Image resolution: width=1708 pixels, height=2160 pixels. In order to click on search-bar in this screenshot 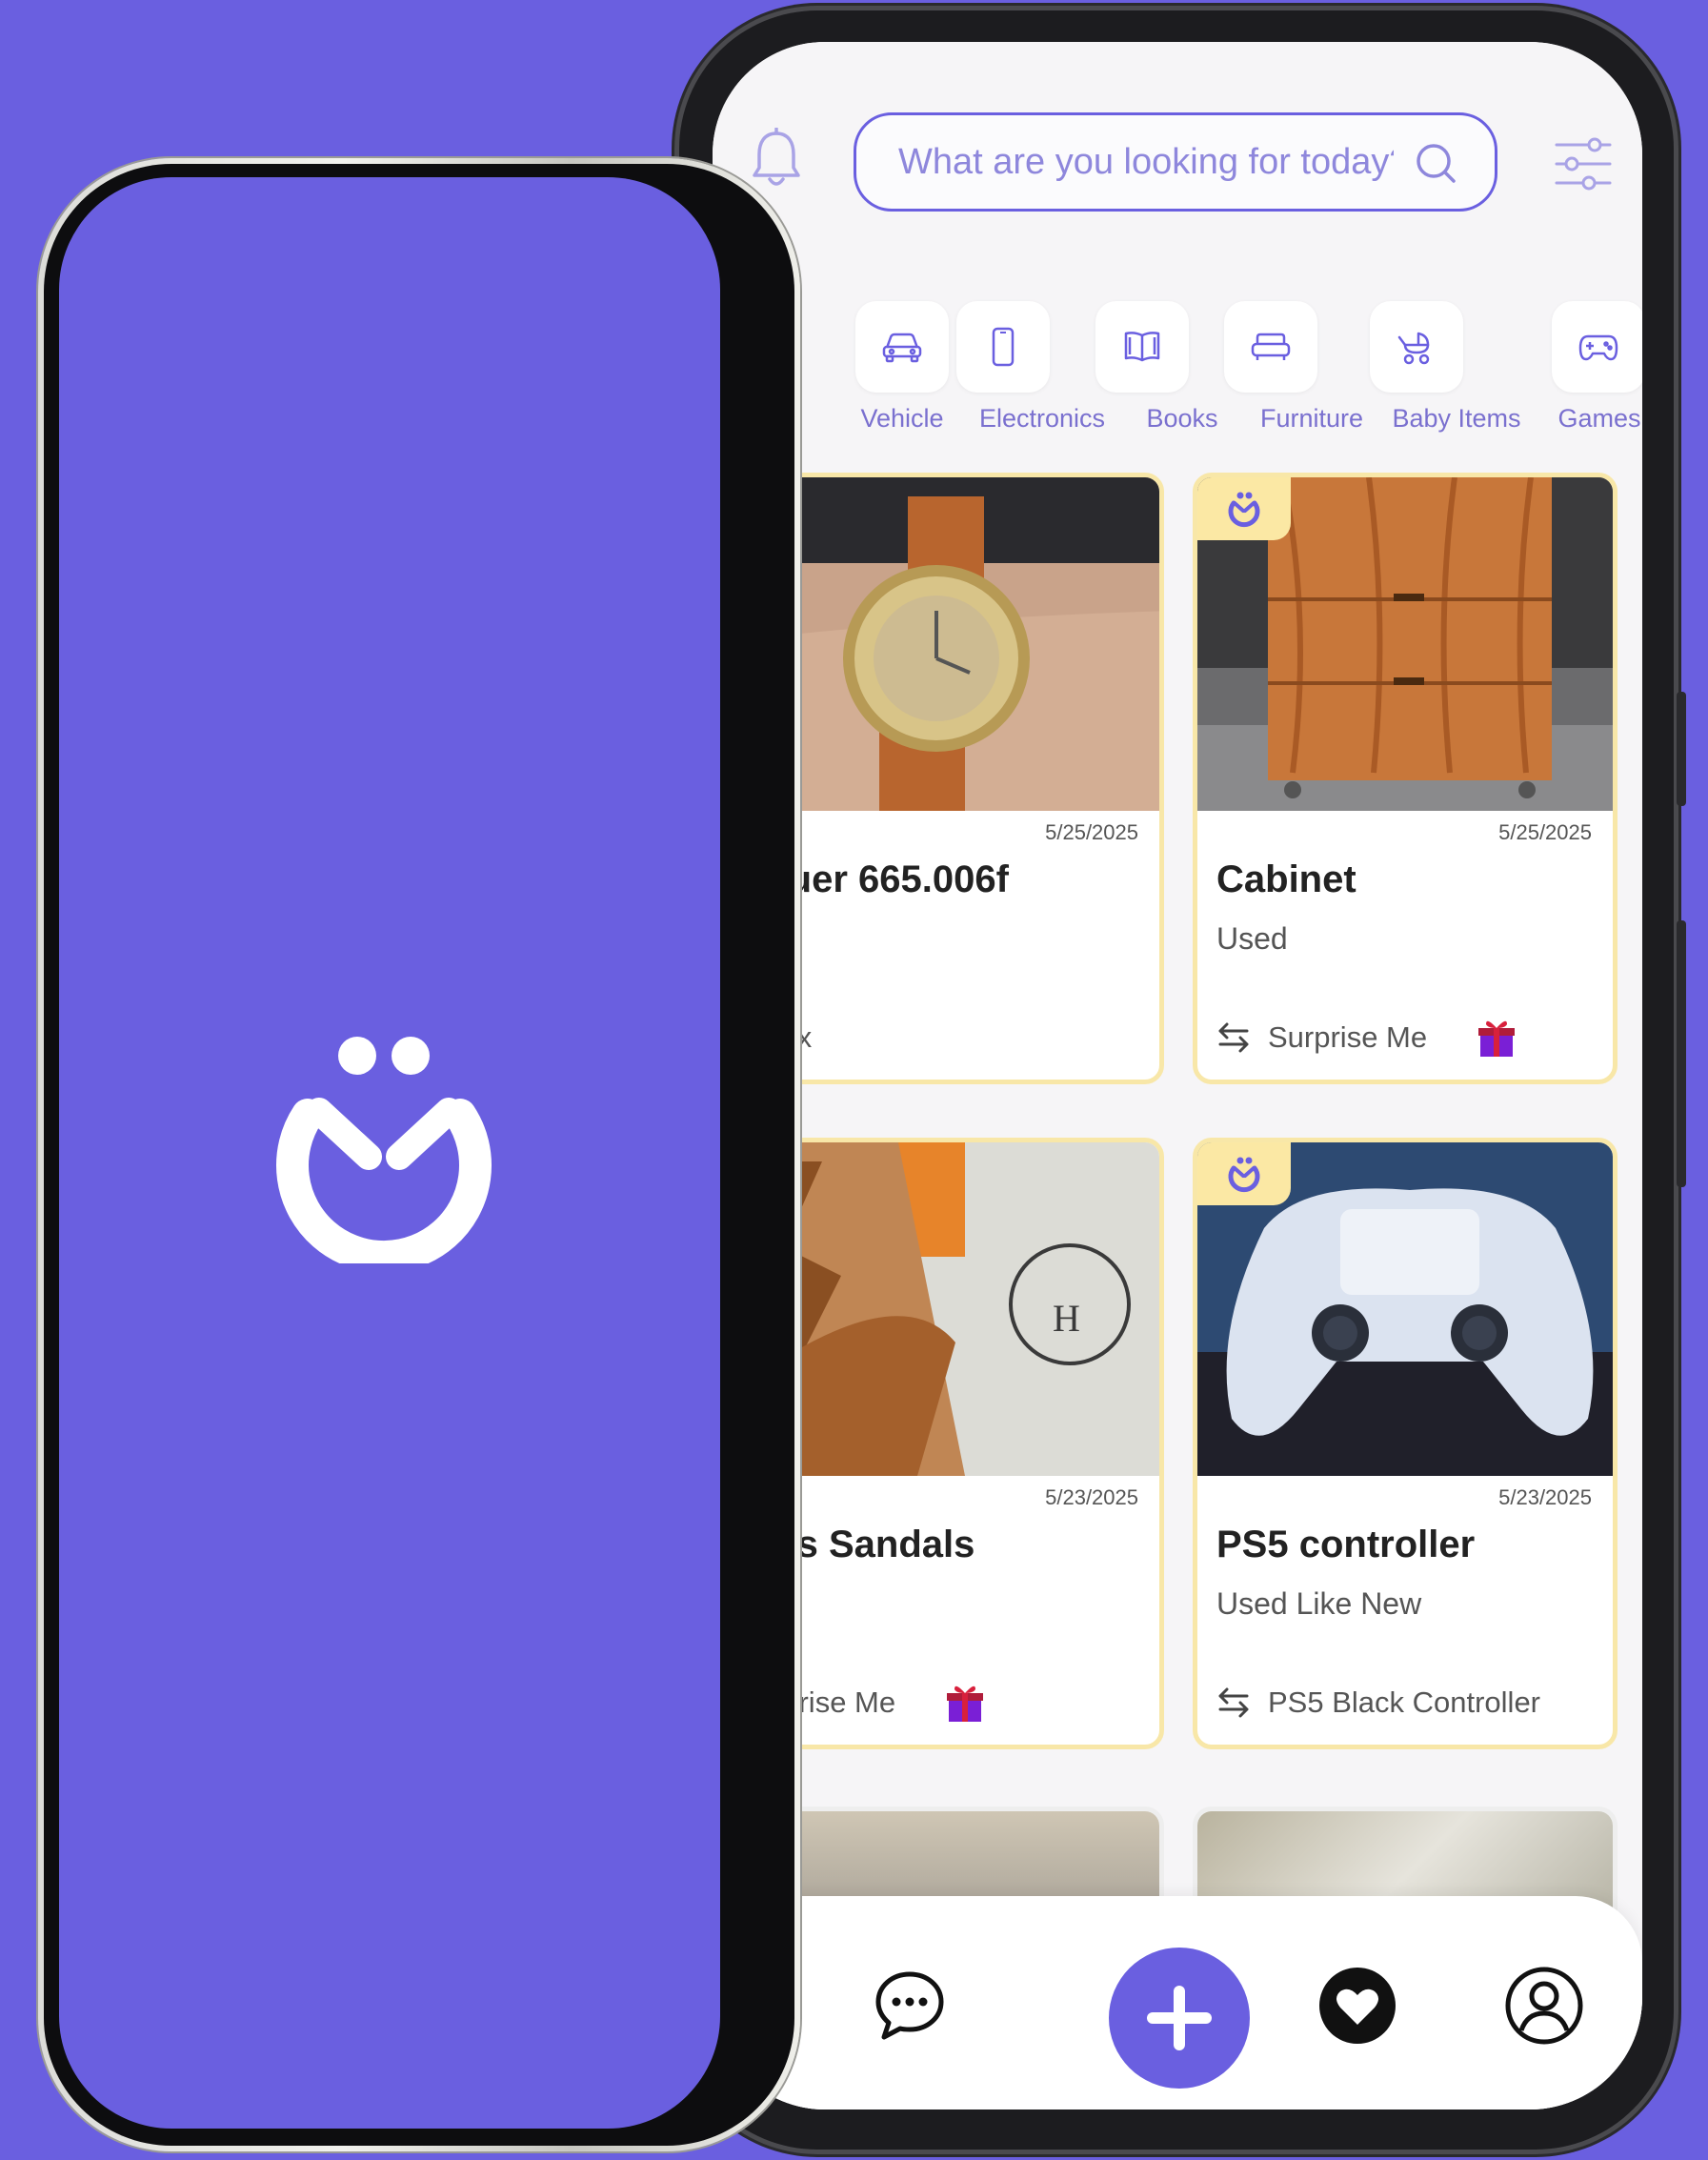, I will do `click(1176, 162)`.